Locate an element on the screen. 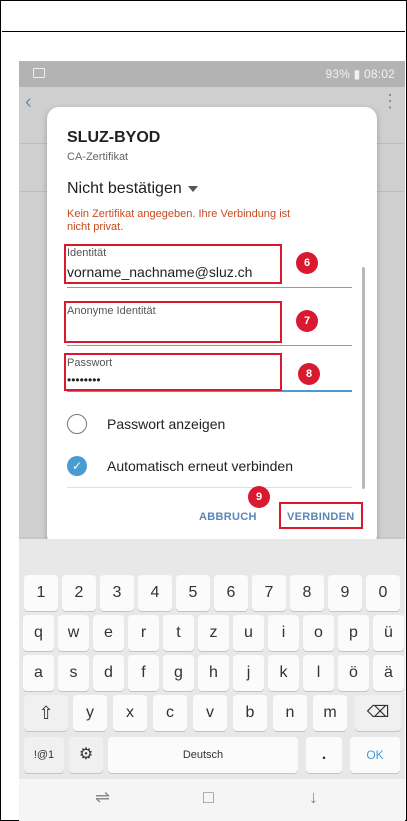 Image resolution: width=407 pixels, height=821 pixels. annotation-box-anon is located at coordinates (173, 322).